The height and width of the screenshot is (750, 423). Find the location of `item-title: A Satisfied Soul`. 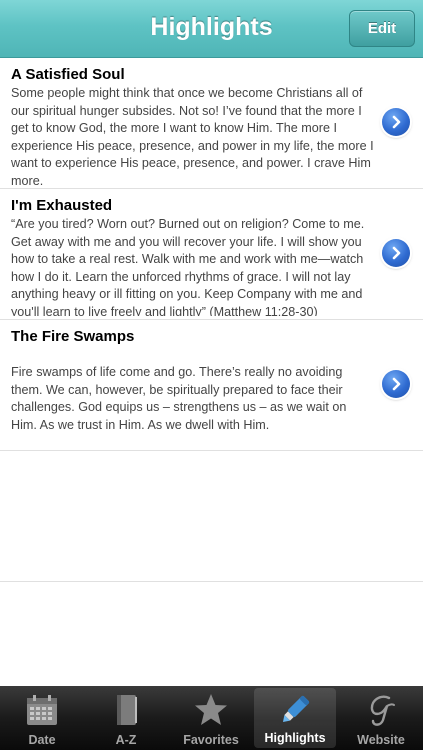

item-title: A Satisfied Soul is located at coordinates (68, 74).